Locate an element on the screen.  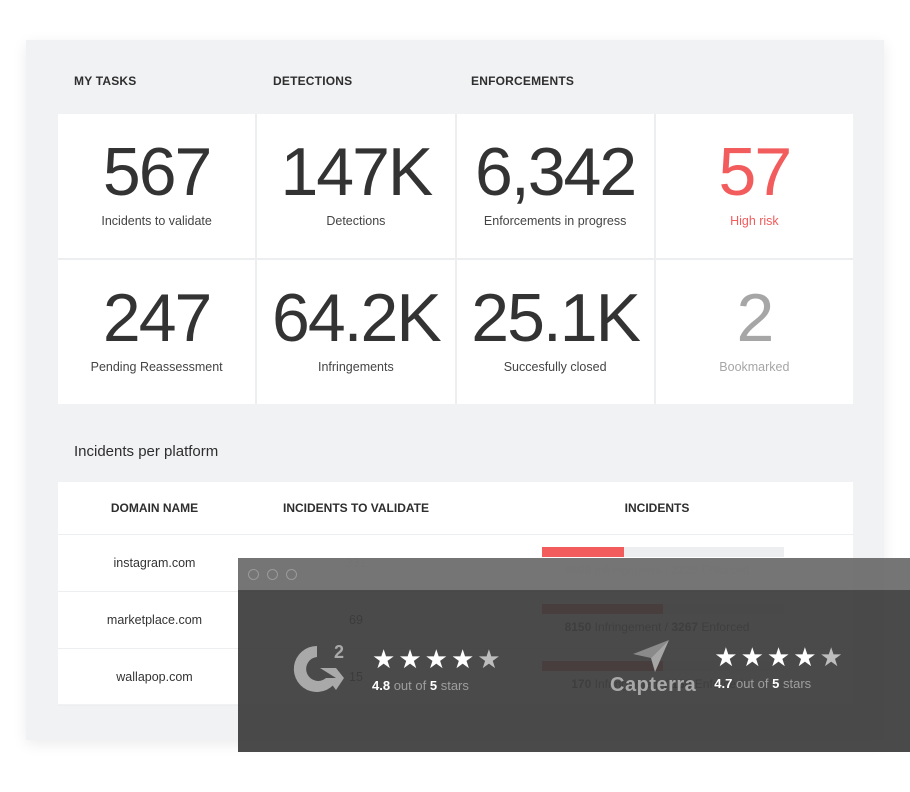
stat-card-high-risk: 57 High risk is located at coordinates (754, 186).